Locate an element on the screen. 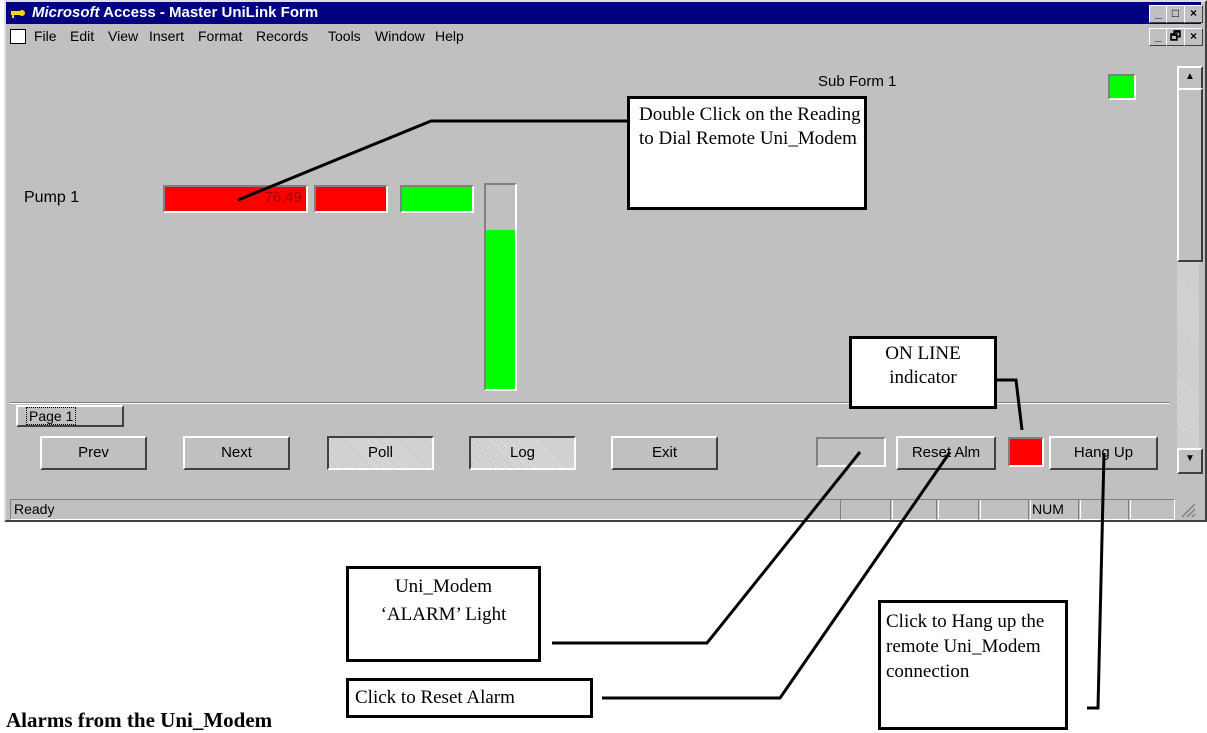 The height and width of the screenshot is (733, 1207). hangup-leader-line is located at coordinates (1096, 581).